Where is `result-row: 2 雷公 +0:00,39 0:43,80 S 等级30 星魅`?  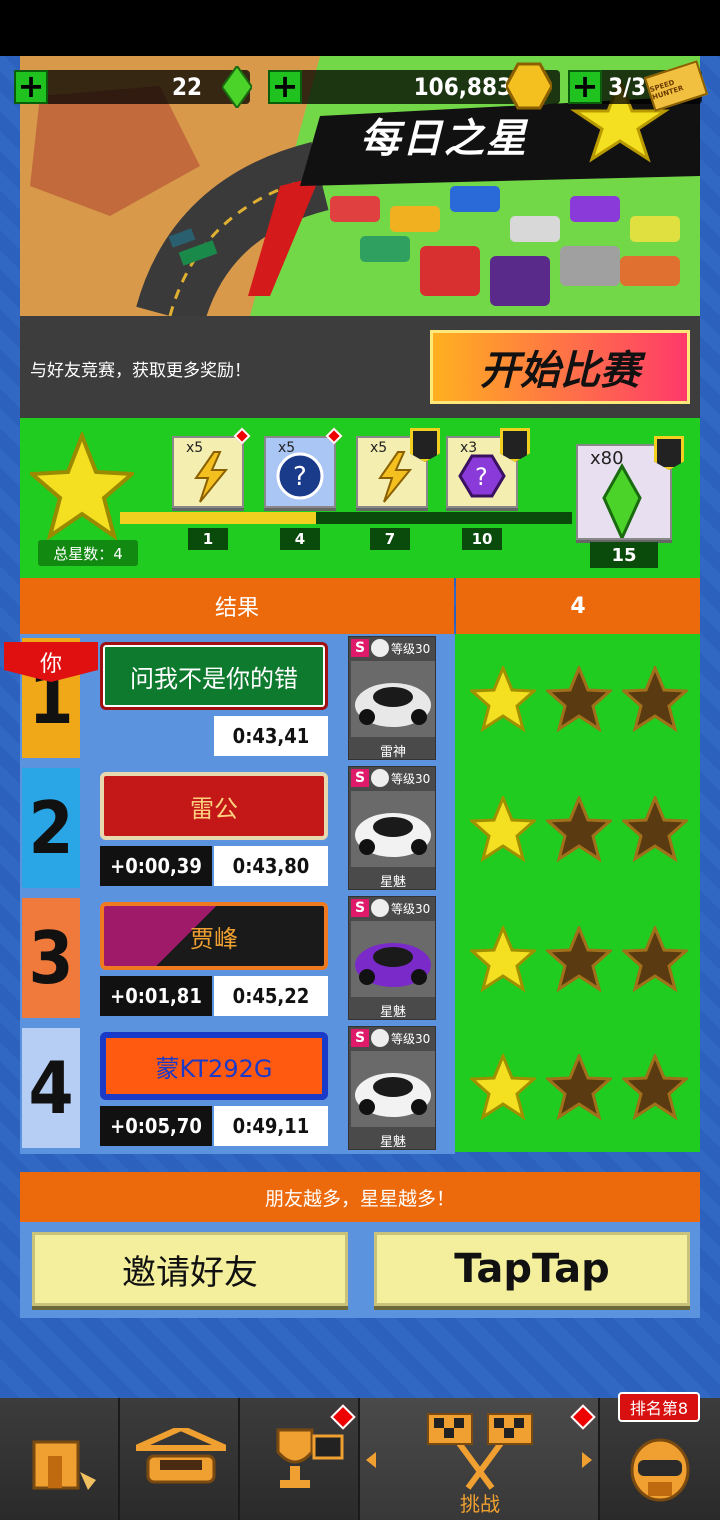
result-row: 2 雷公 +0:00,39 0:43,80 S 等级30 星魅 is located at coordinates (237, 829).